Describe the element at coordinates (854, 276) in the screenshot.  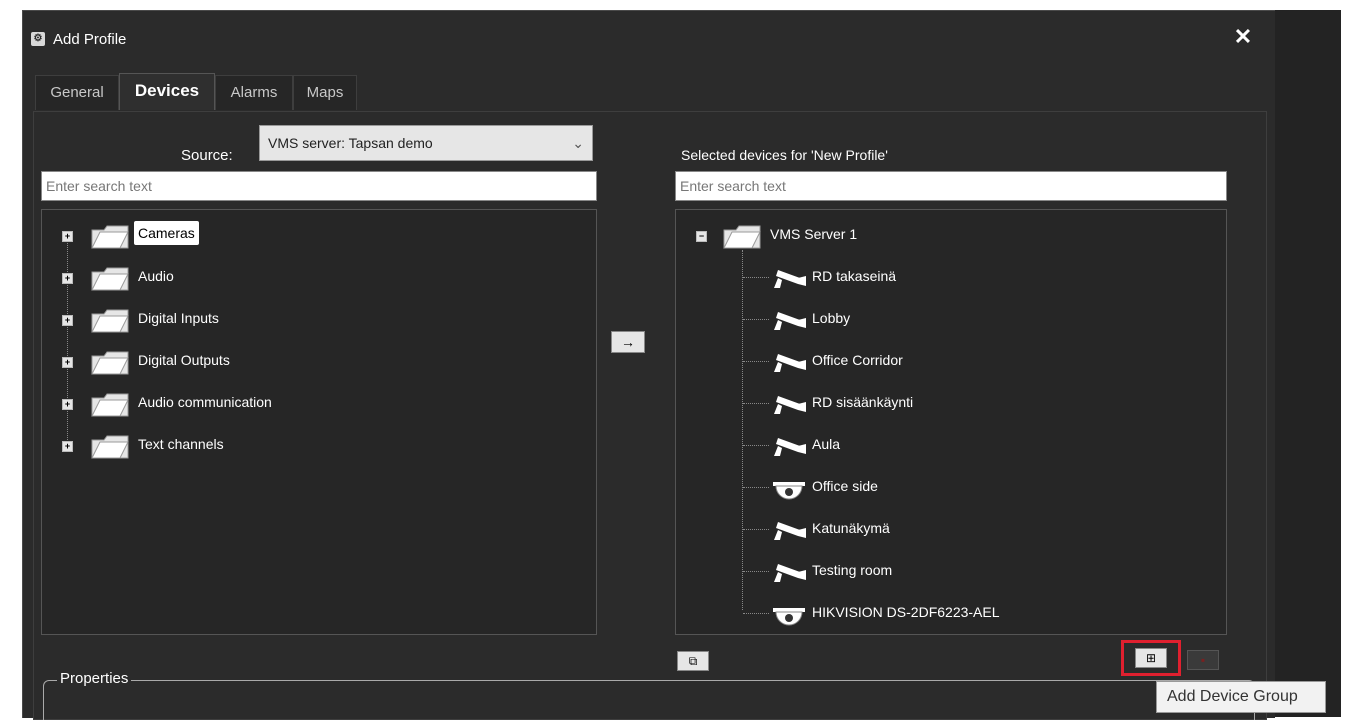
I see `device-label: RD takaseinä` at that location.